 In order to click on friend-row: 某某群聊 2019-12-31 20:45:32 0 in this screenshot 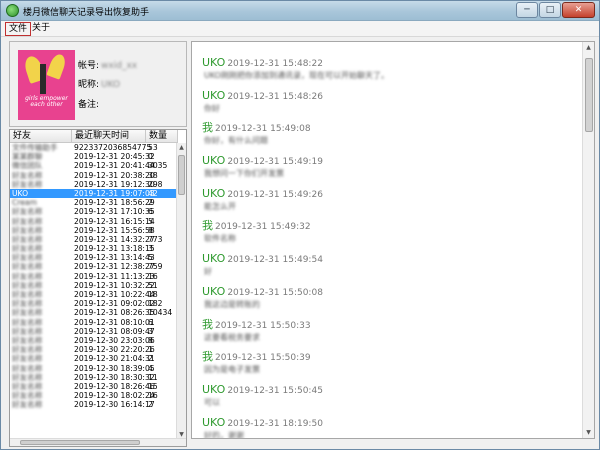, I will do `click(93, 156)`.